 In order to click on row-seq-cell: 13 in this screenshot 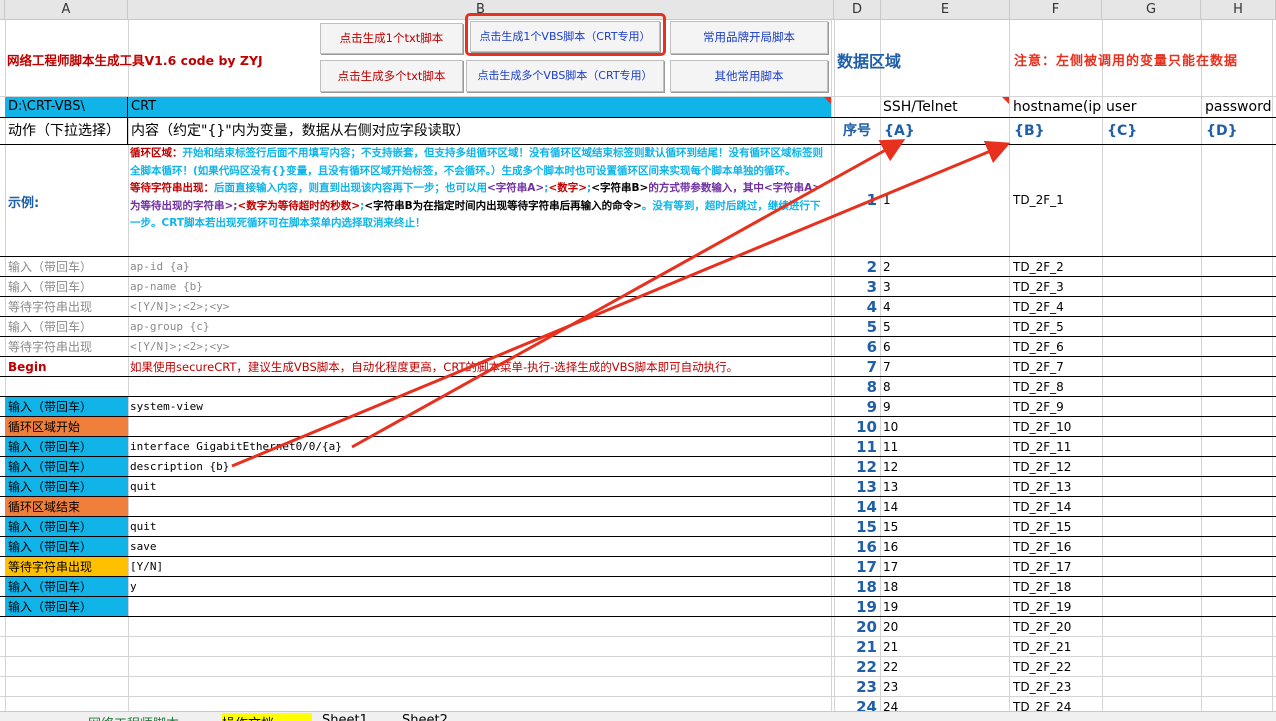, I will do `click(857, 487)`.